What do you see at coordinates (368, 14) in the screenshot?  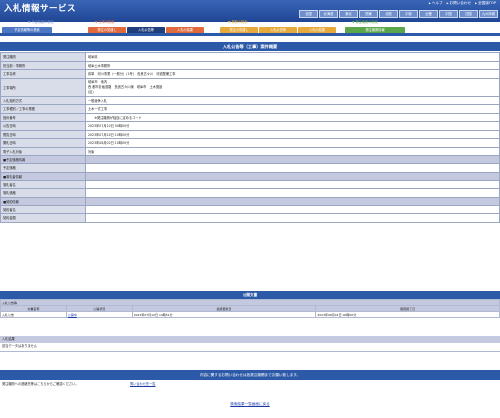 I see `region-kanto: 関東` at bounding box center [368, 14].